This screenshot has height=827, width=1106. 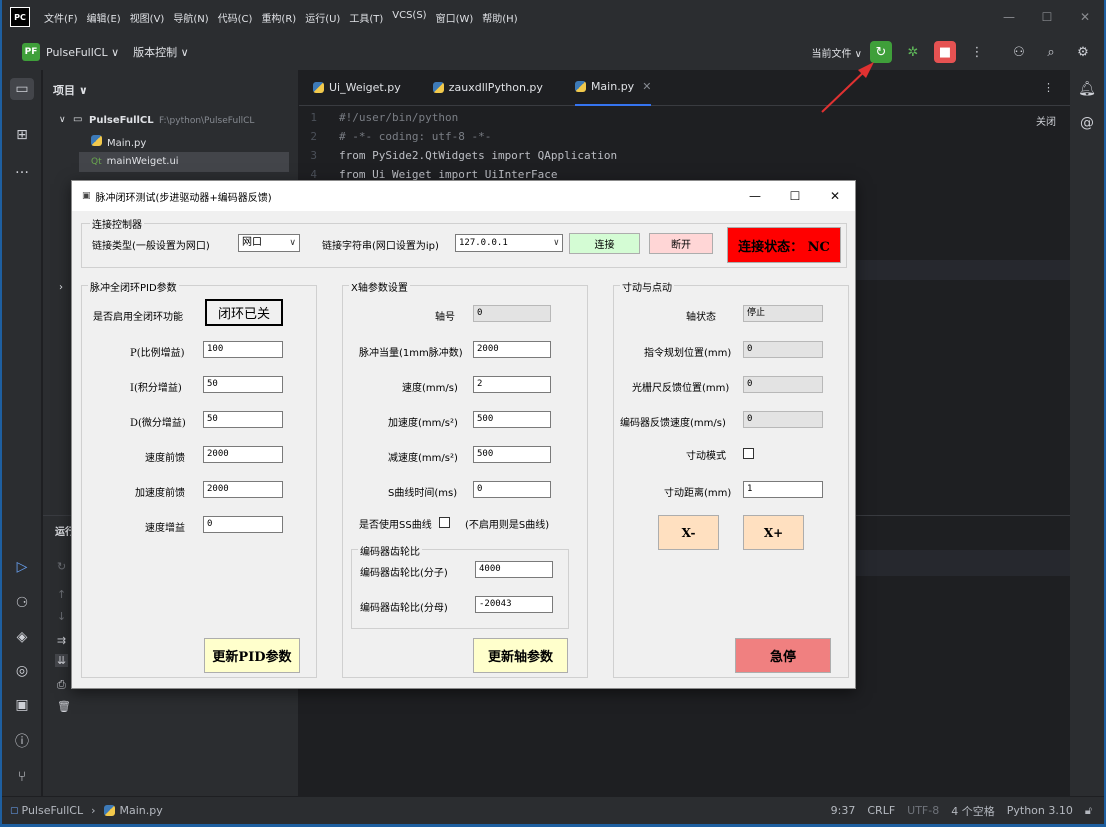 What do you see at coordinates (313, 136) in the screenshot?
I see `line-number: 2` at bounding box center [313, 136].